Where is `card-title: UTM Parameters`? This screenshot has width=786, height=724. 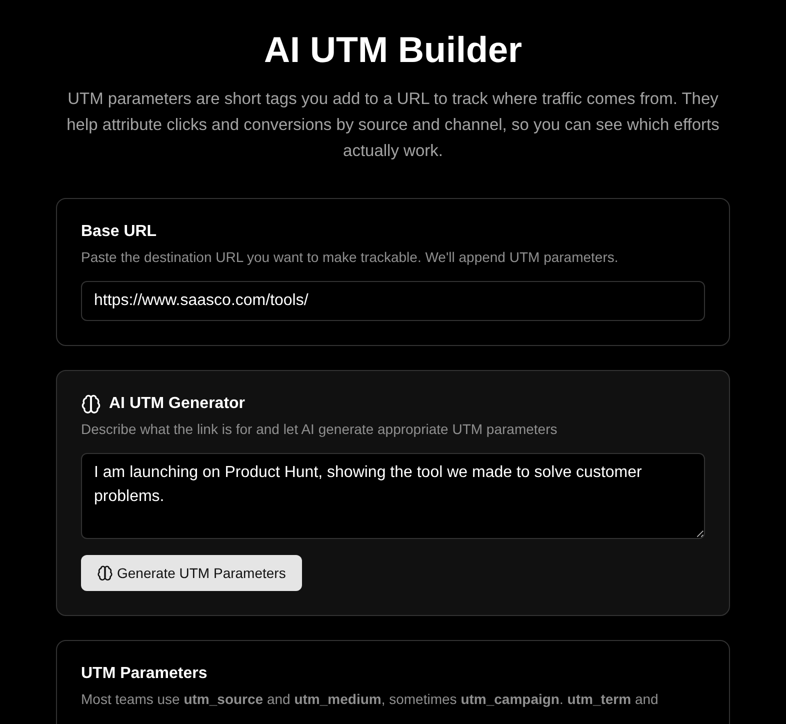 card-title: UTM Parameters is located at coordinates (144, 674).